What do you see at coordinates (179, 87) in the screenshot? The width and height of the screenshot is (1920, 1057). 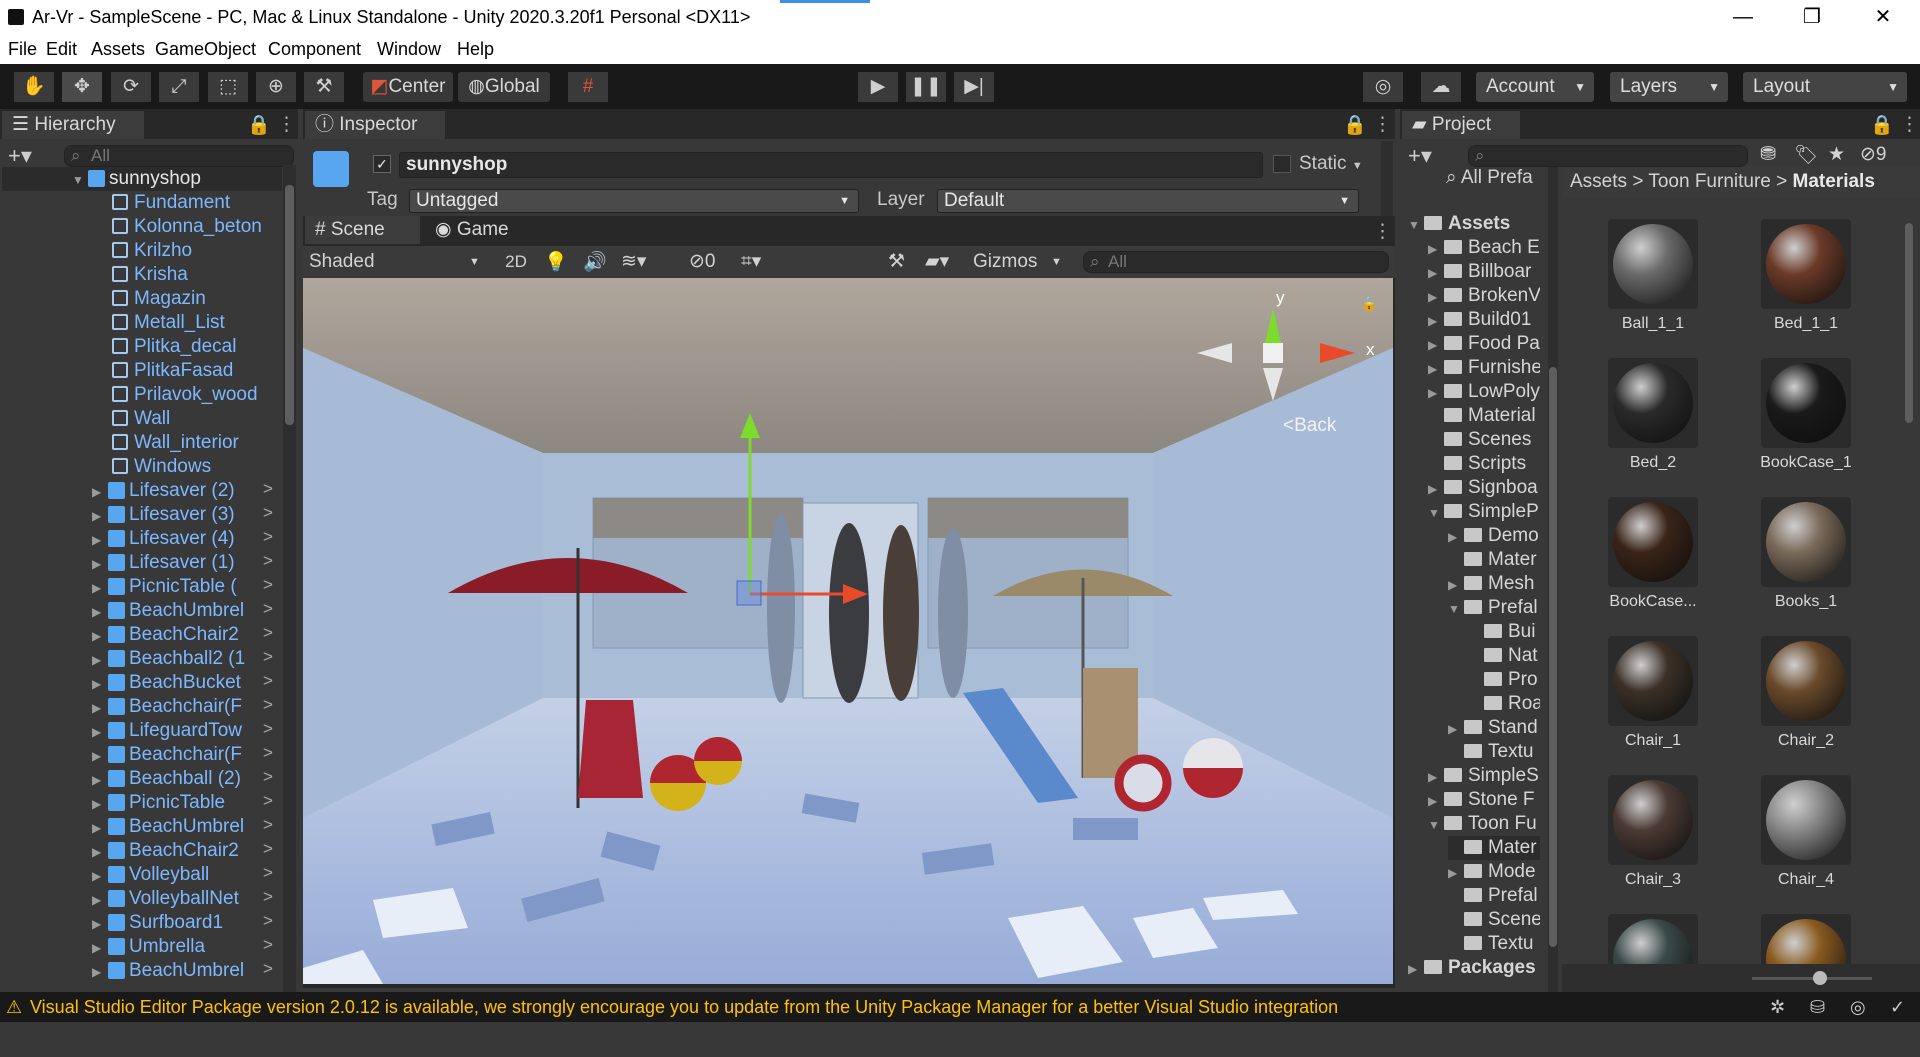 I see `scale-tool-icon: ⤢` at bounding box center [179, 87].